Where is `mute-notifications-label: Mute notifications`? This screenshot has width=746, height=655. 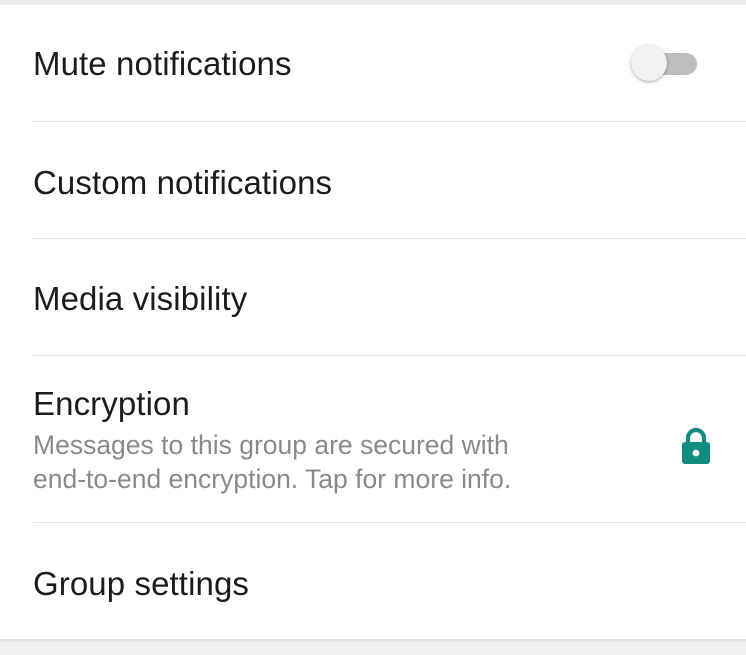
mute-notifications-label: Mute notifications is located at coordinates (162, 63).